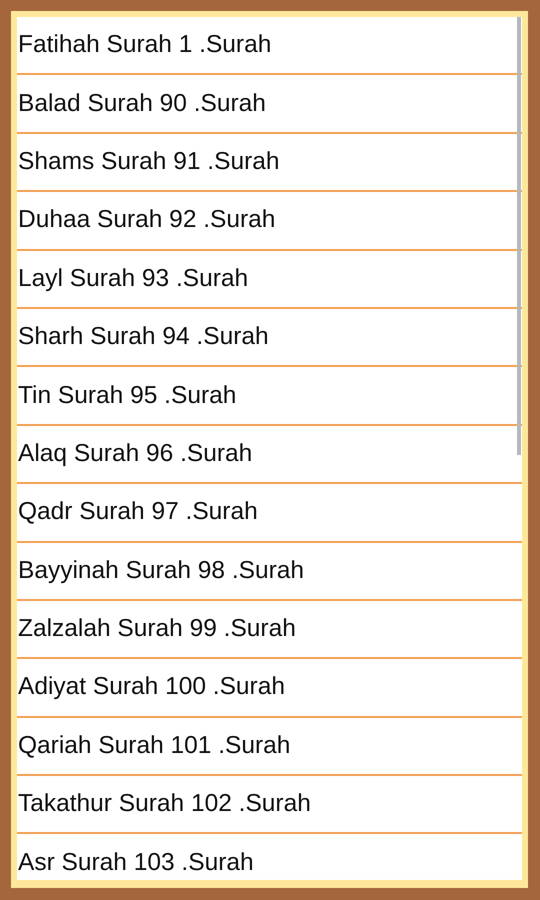  What do you see at coordinates (269, 857) in the screenshot?
I see `surah-list-item: Asr Surah 103 .Surah` at bounding box center [269, 857].